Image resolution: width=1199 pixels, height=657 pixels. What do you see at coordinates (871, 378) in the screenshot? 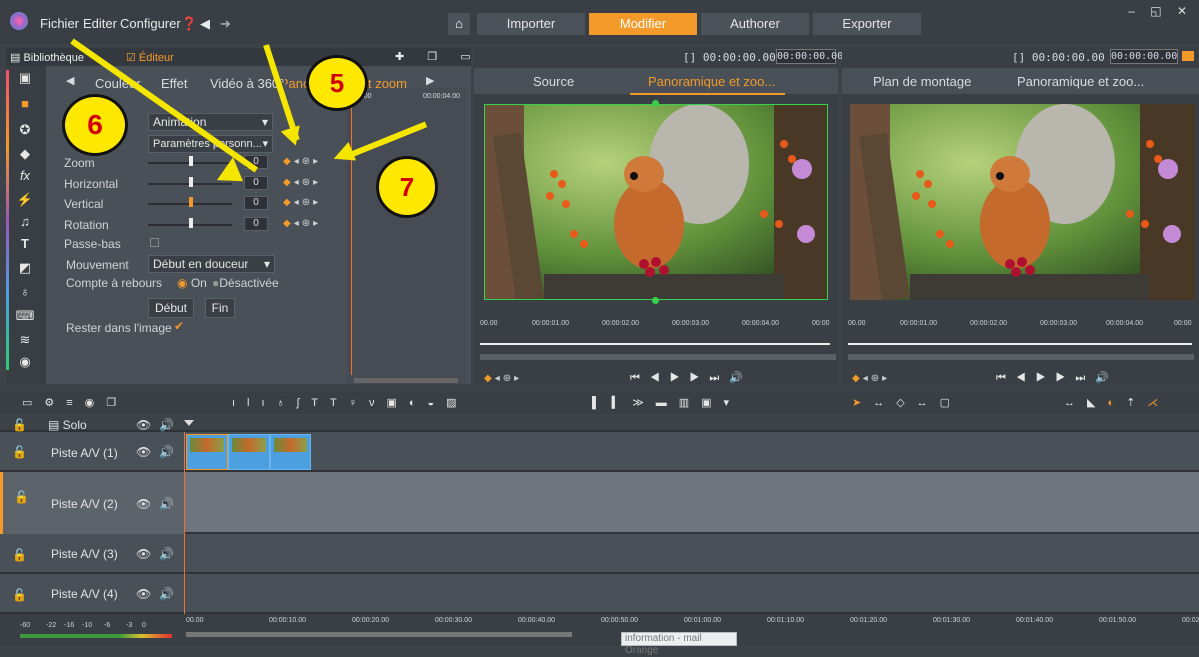
I see `preview2-keyframe-controls: ◆◂⊛▸` at bounding box center [871, 378].